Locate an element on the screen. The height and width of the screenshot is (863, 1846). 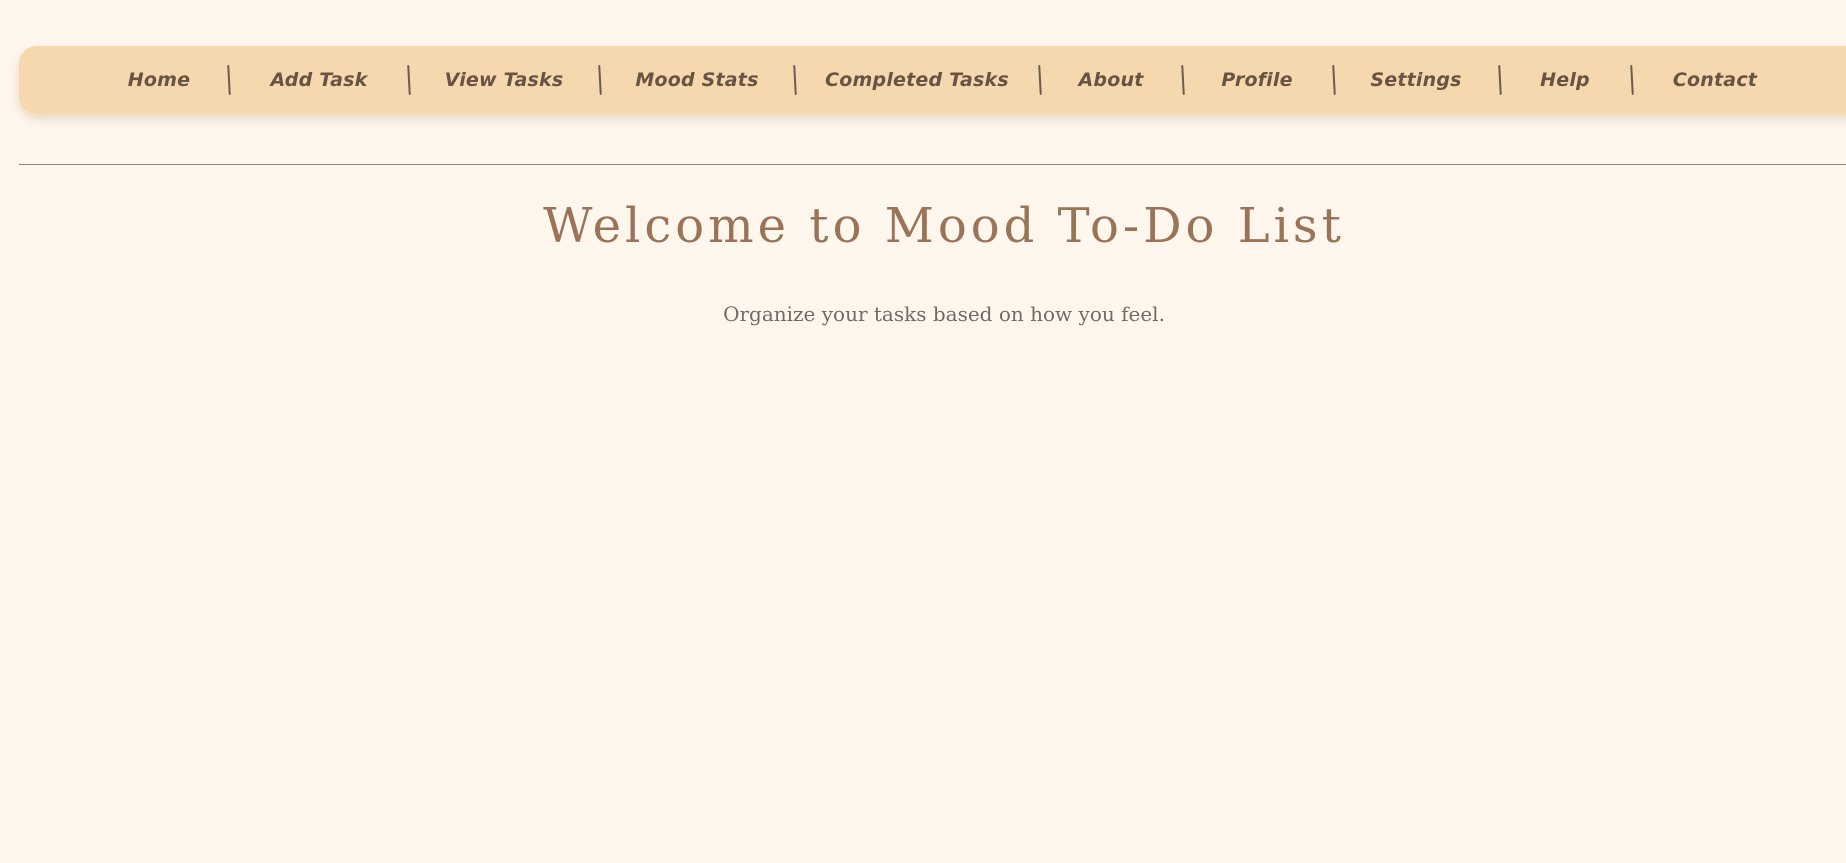
nav-link-about: About is located at coordinates (1111, 80).